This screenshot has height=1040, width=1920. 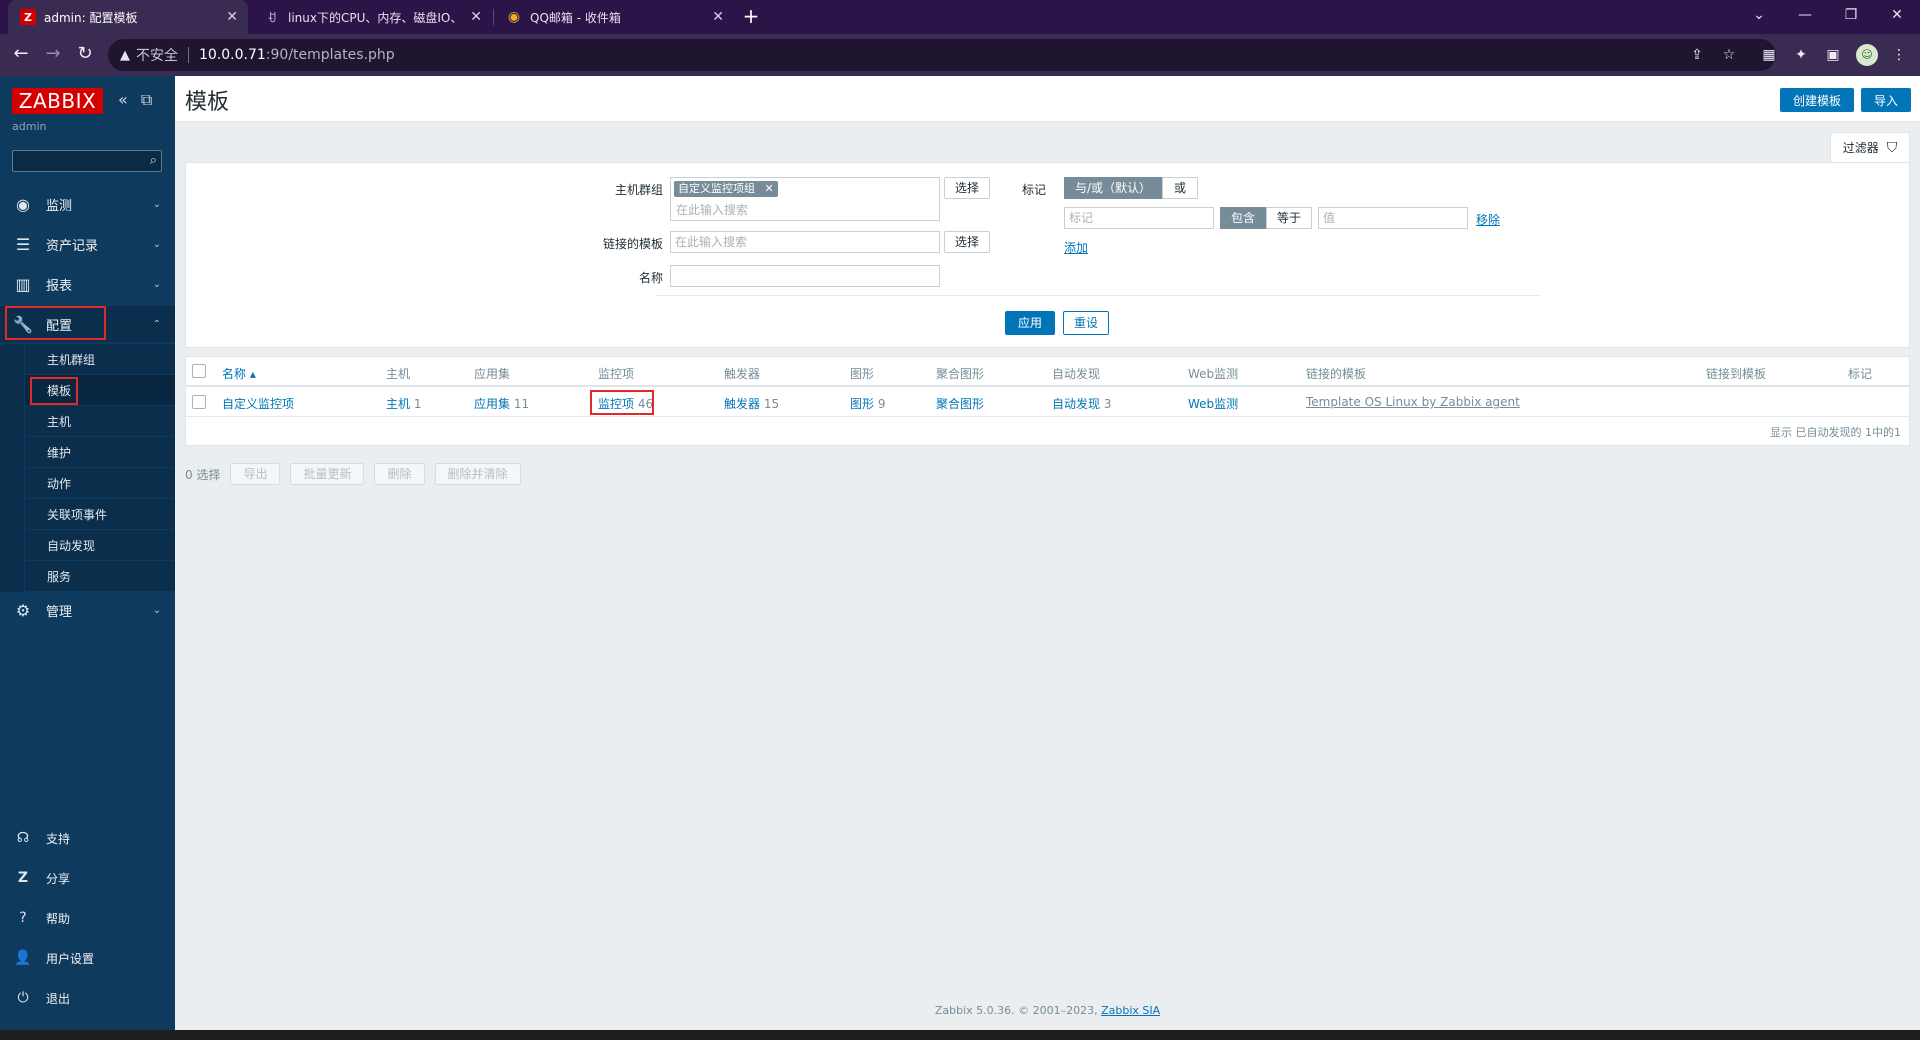 What do you see at coordinates (1886, 100) in the screenshot?
I see `import-button: 导入` at bounding box center [1886, 100].